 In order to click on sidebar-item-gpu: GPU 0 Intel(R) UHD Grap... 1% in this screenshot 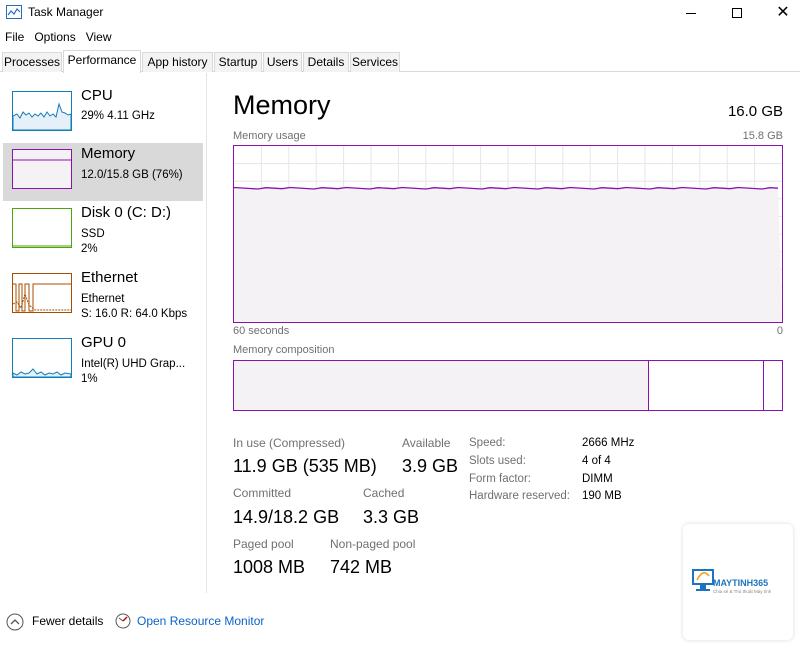, I will do `click(103, 361)`.